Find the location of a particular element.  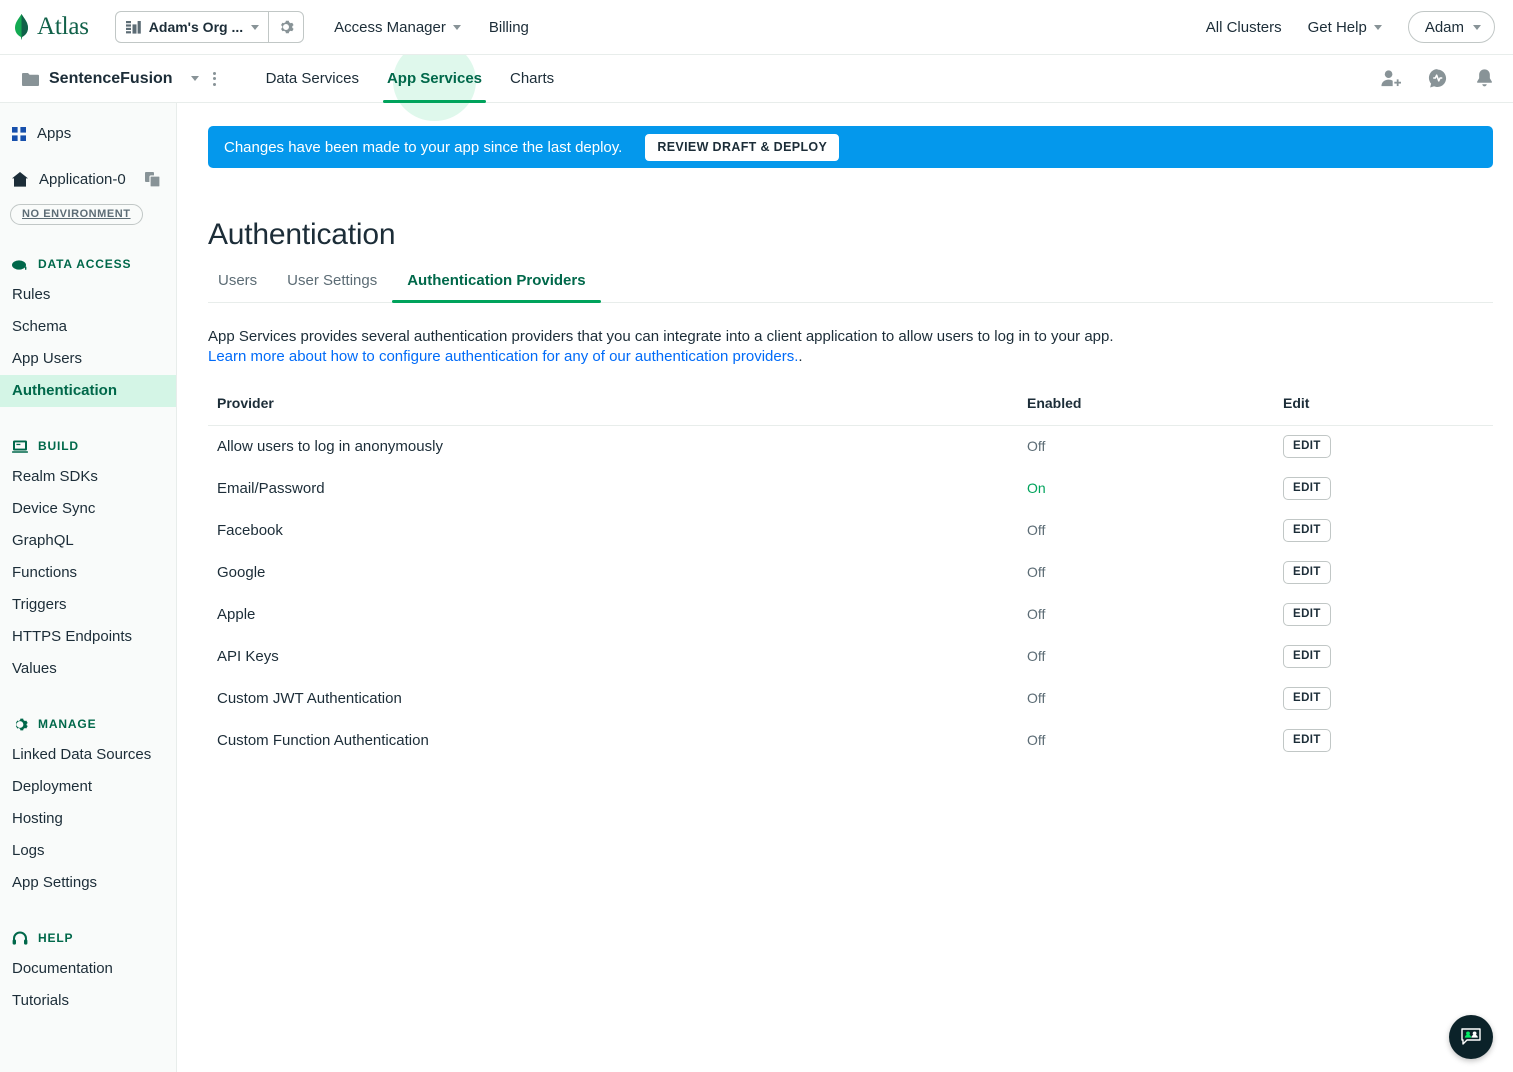

copy-icon is located at coordinates (152, 179).